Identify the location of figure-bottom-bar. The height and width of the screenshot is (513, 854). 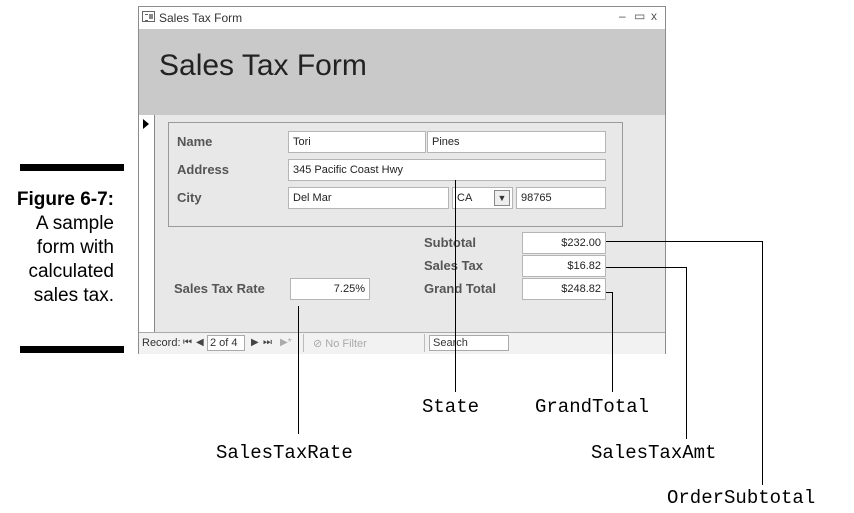
(72, 349).